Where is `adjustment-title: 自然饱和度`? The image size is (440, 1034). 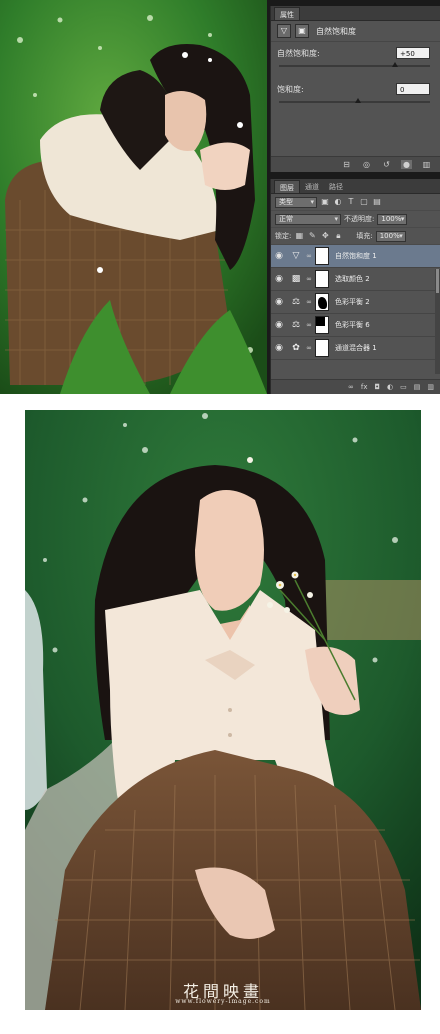 adjustment-title: 自然饱和度 is located at coordinates (336, 31).